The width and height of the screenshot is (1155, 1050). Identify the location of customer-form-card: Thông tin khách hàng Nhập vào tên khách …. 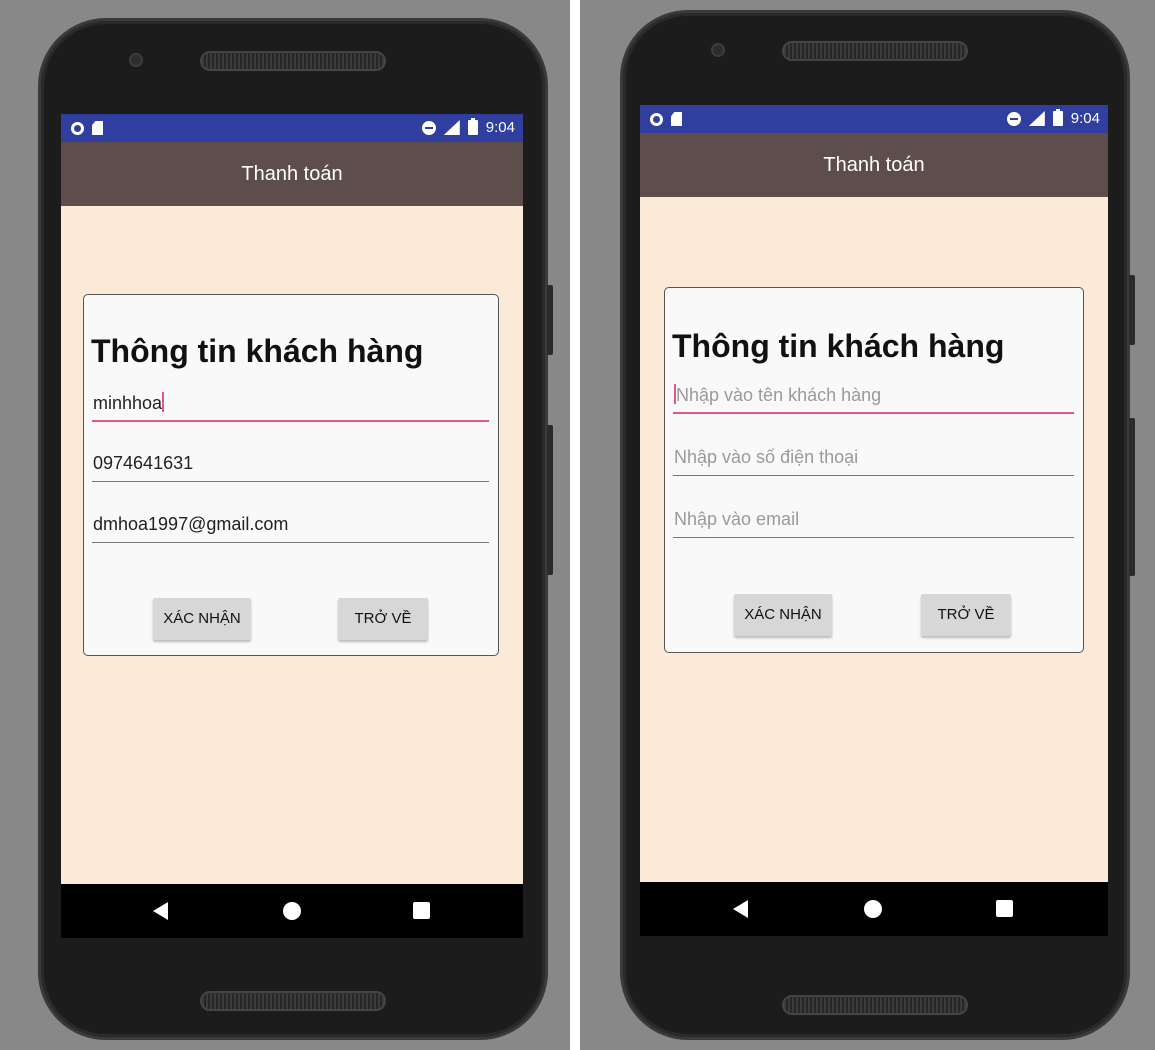
(874, 470).